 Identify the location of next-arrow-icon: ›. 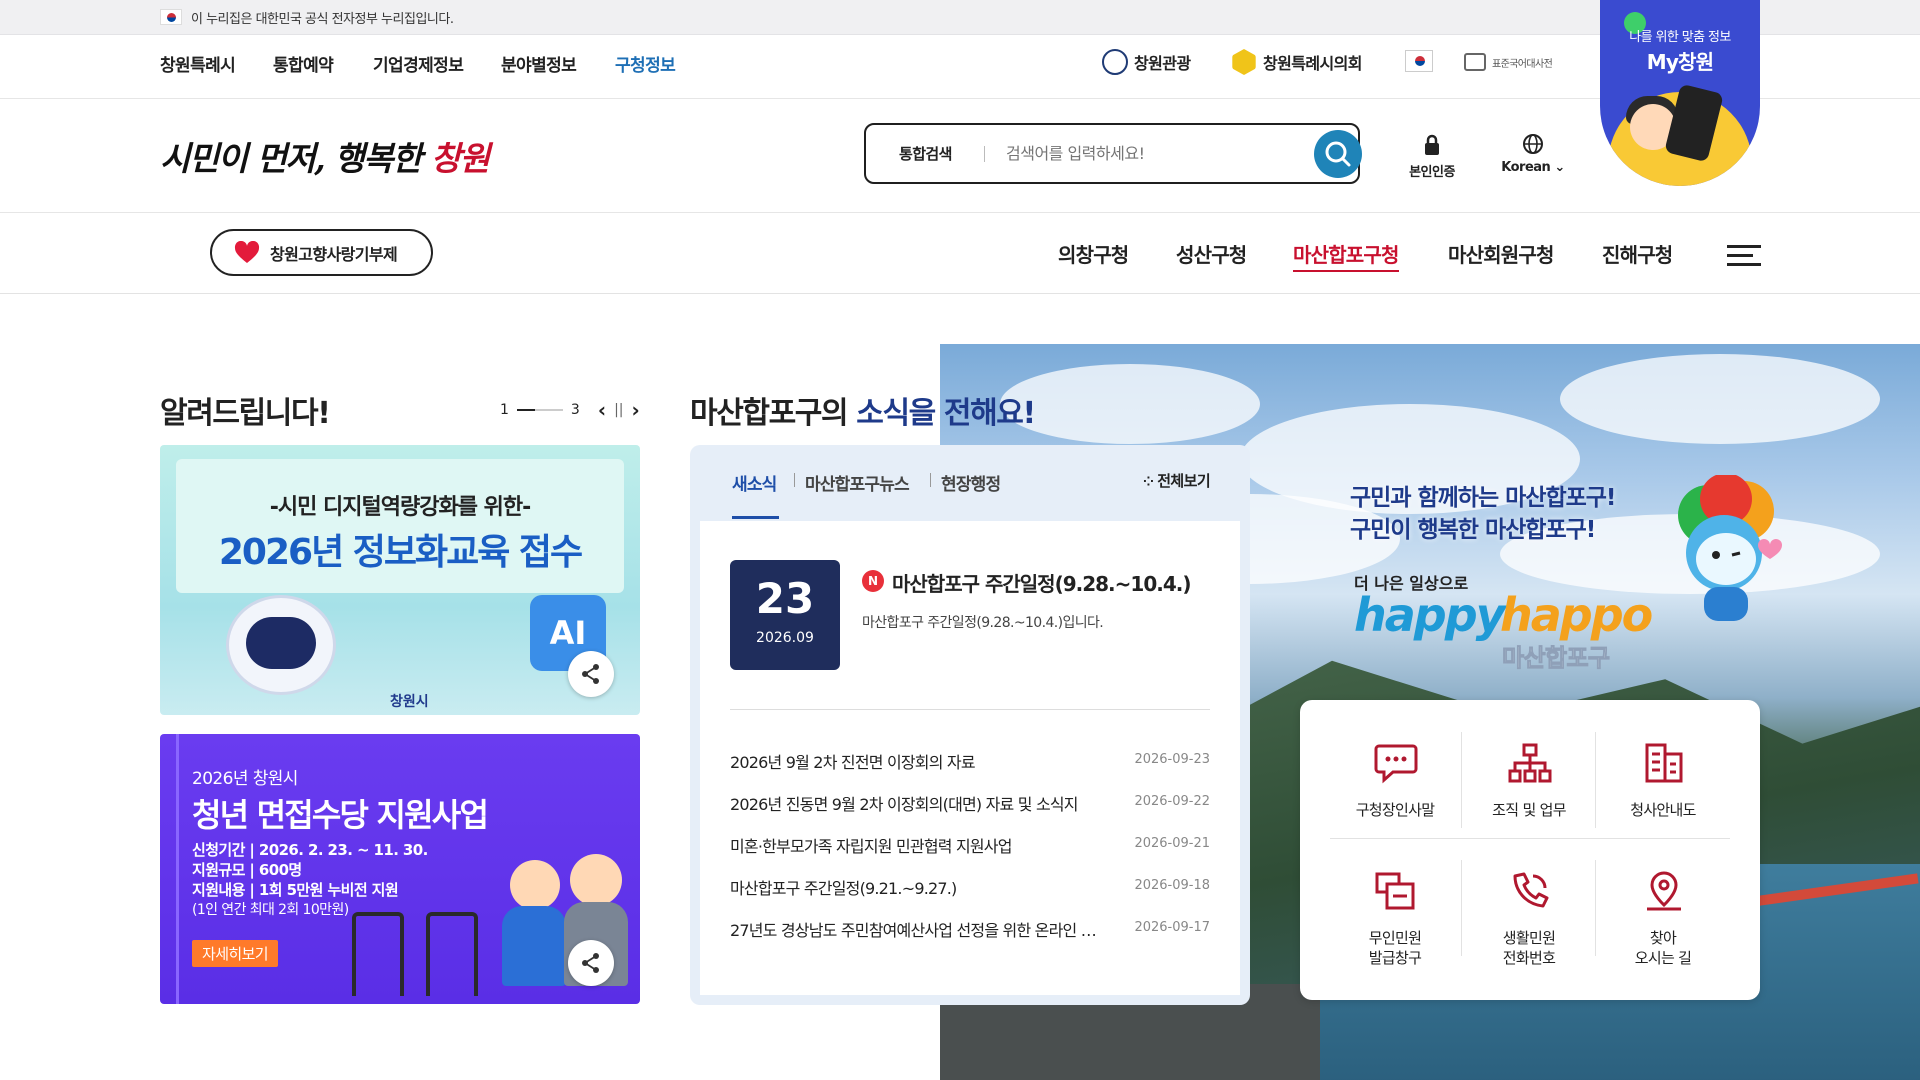
(636, 410).